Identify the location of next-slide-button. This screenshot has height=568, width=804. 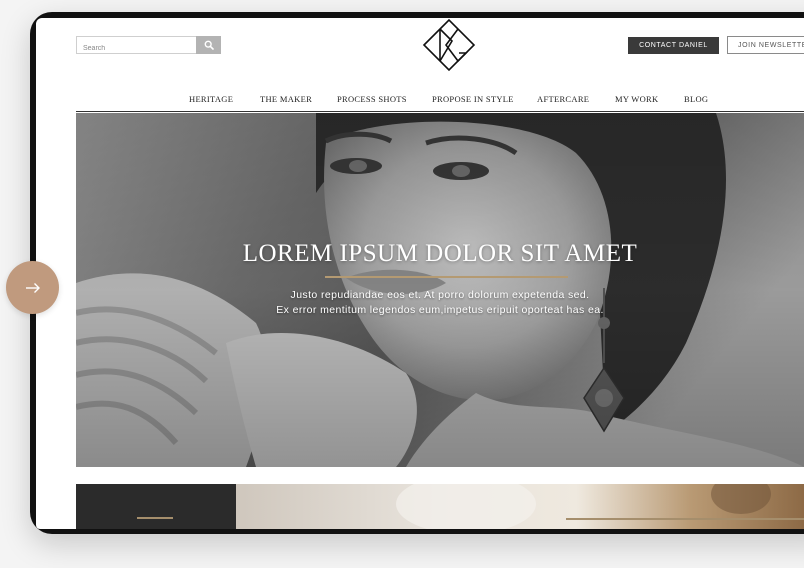
(32, 287).